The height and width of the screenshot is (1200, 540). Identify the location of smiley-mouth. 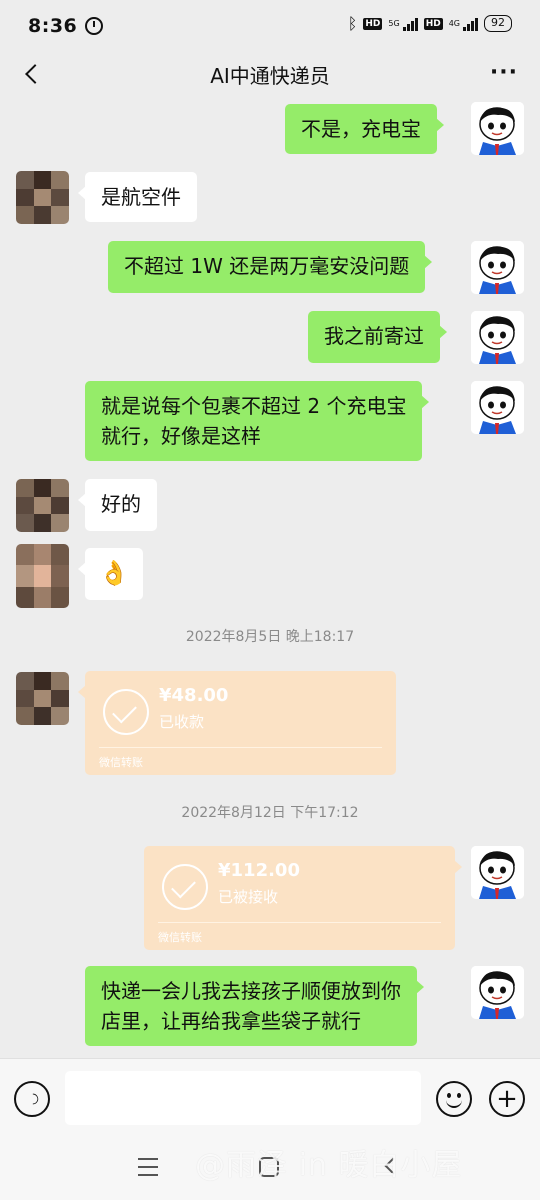
(454, 1103).